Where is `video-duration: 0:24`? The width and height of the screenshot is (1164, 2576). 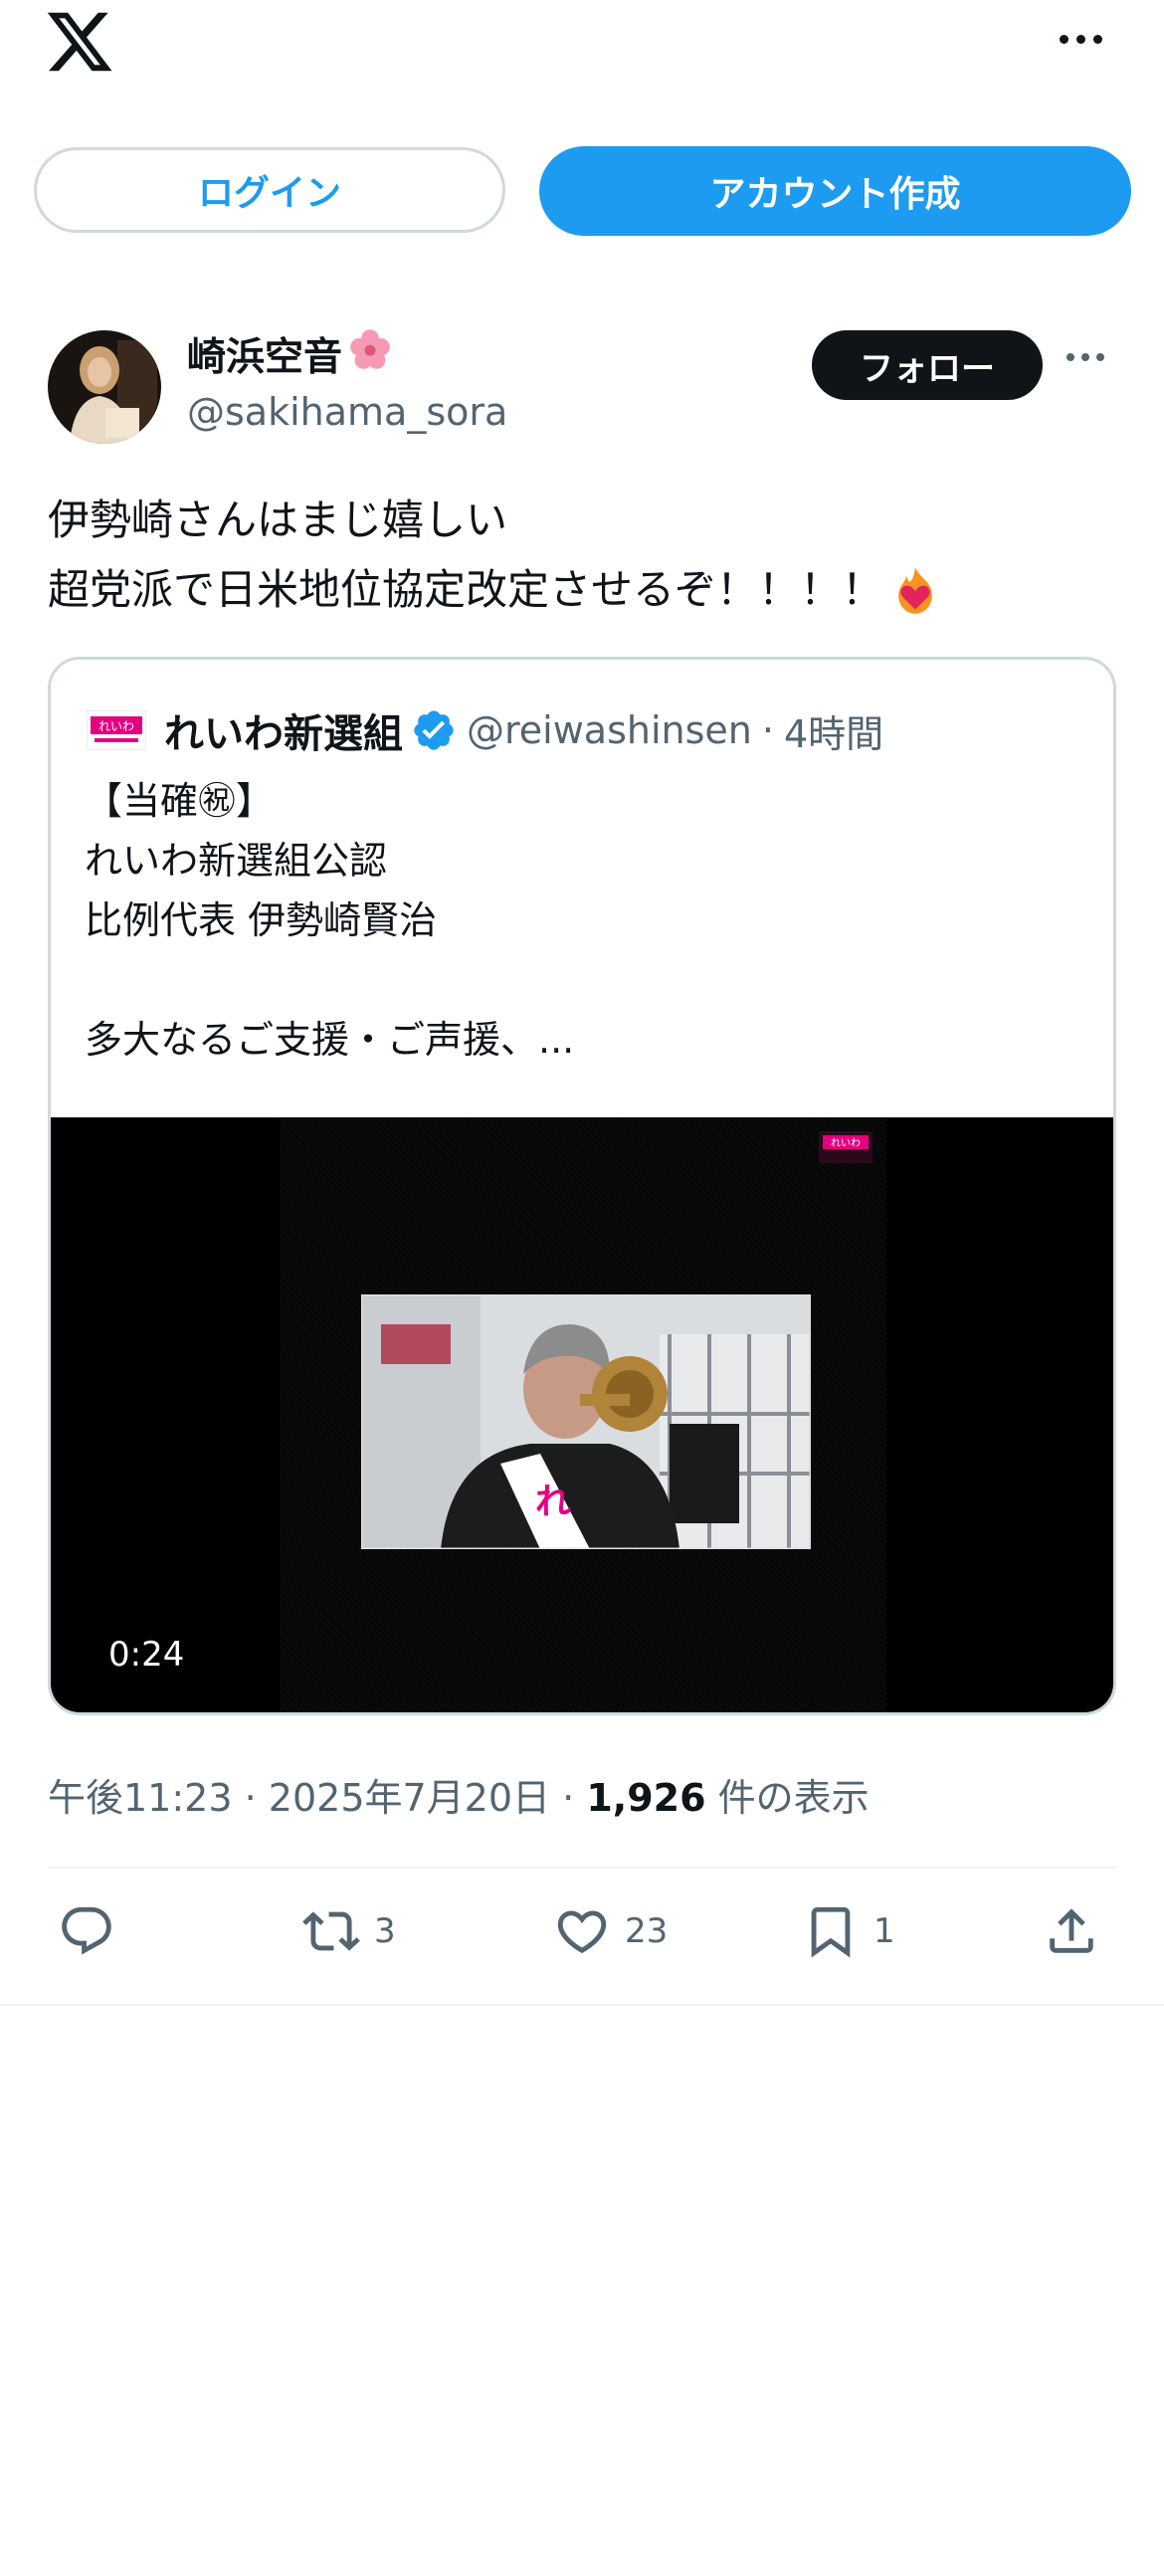 video-duration: 0:24 is located at coordinates (146, 1655).